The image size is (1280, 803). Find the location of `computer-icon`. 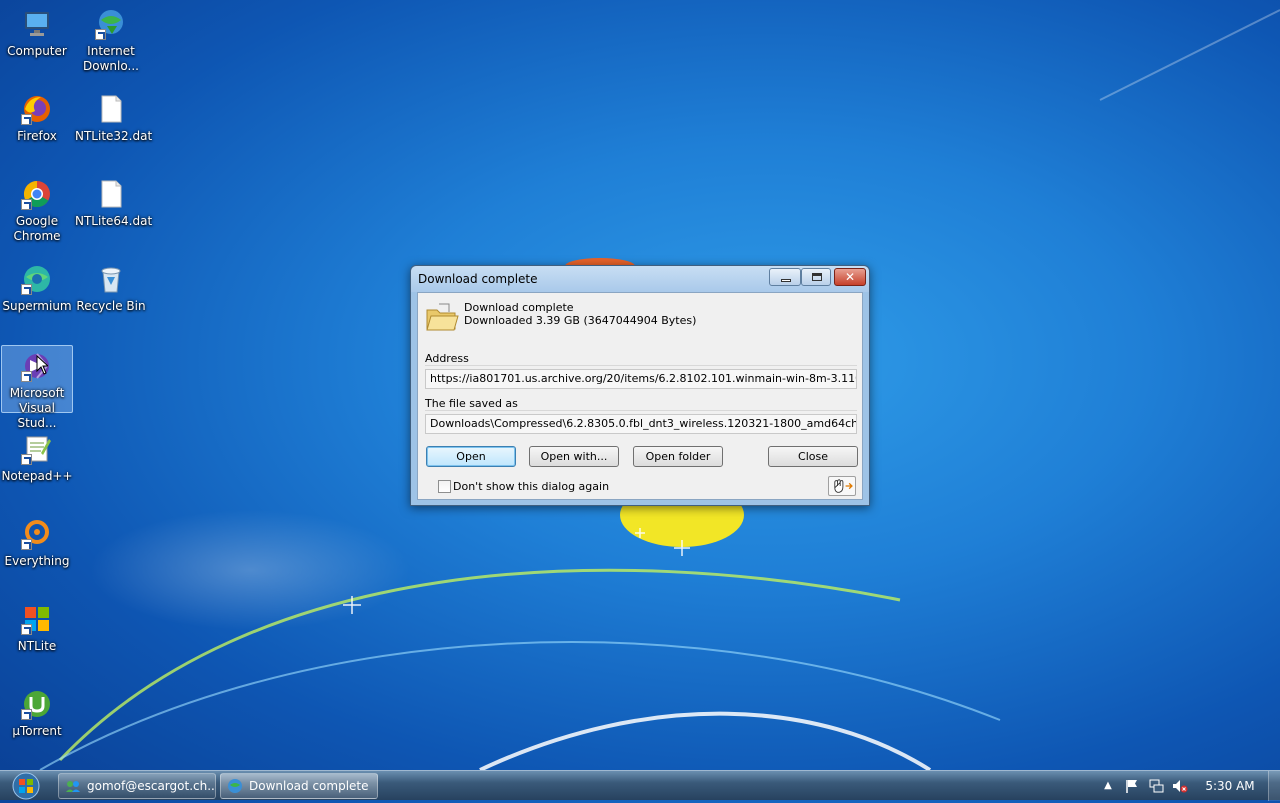

computer-icon is located at coordinates (37, 24).